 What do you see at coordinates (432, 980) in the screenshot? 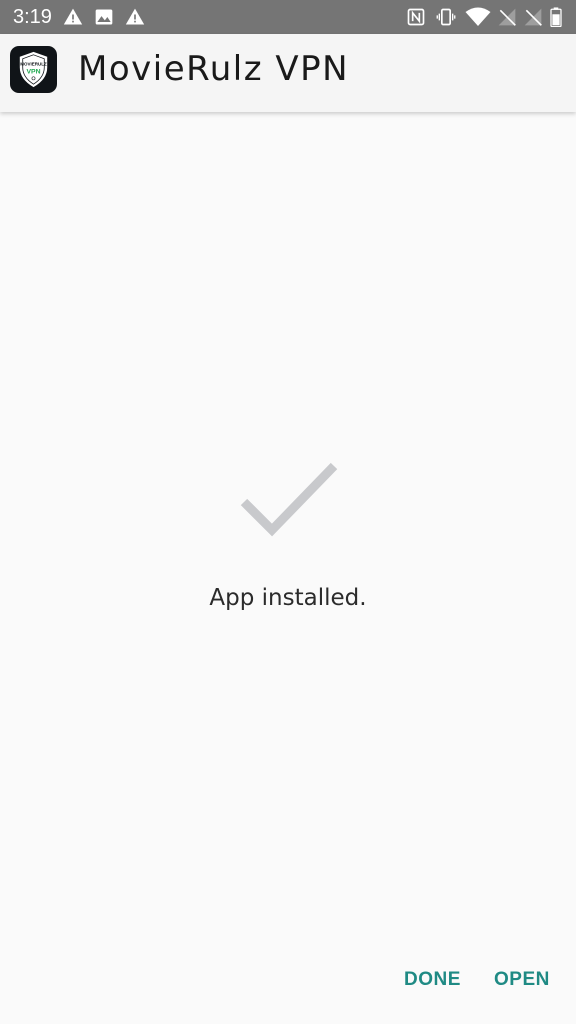
I see `done-button: DONE` at bounding box center [432, 980].